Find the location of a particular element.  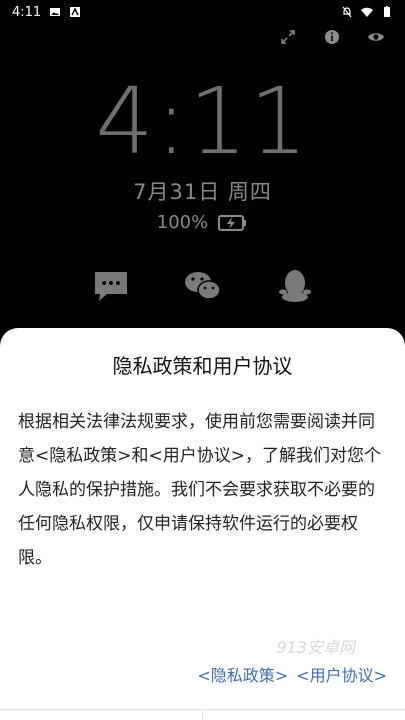

status-bar: 4:11 is located at coordinates (202, 12).